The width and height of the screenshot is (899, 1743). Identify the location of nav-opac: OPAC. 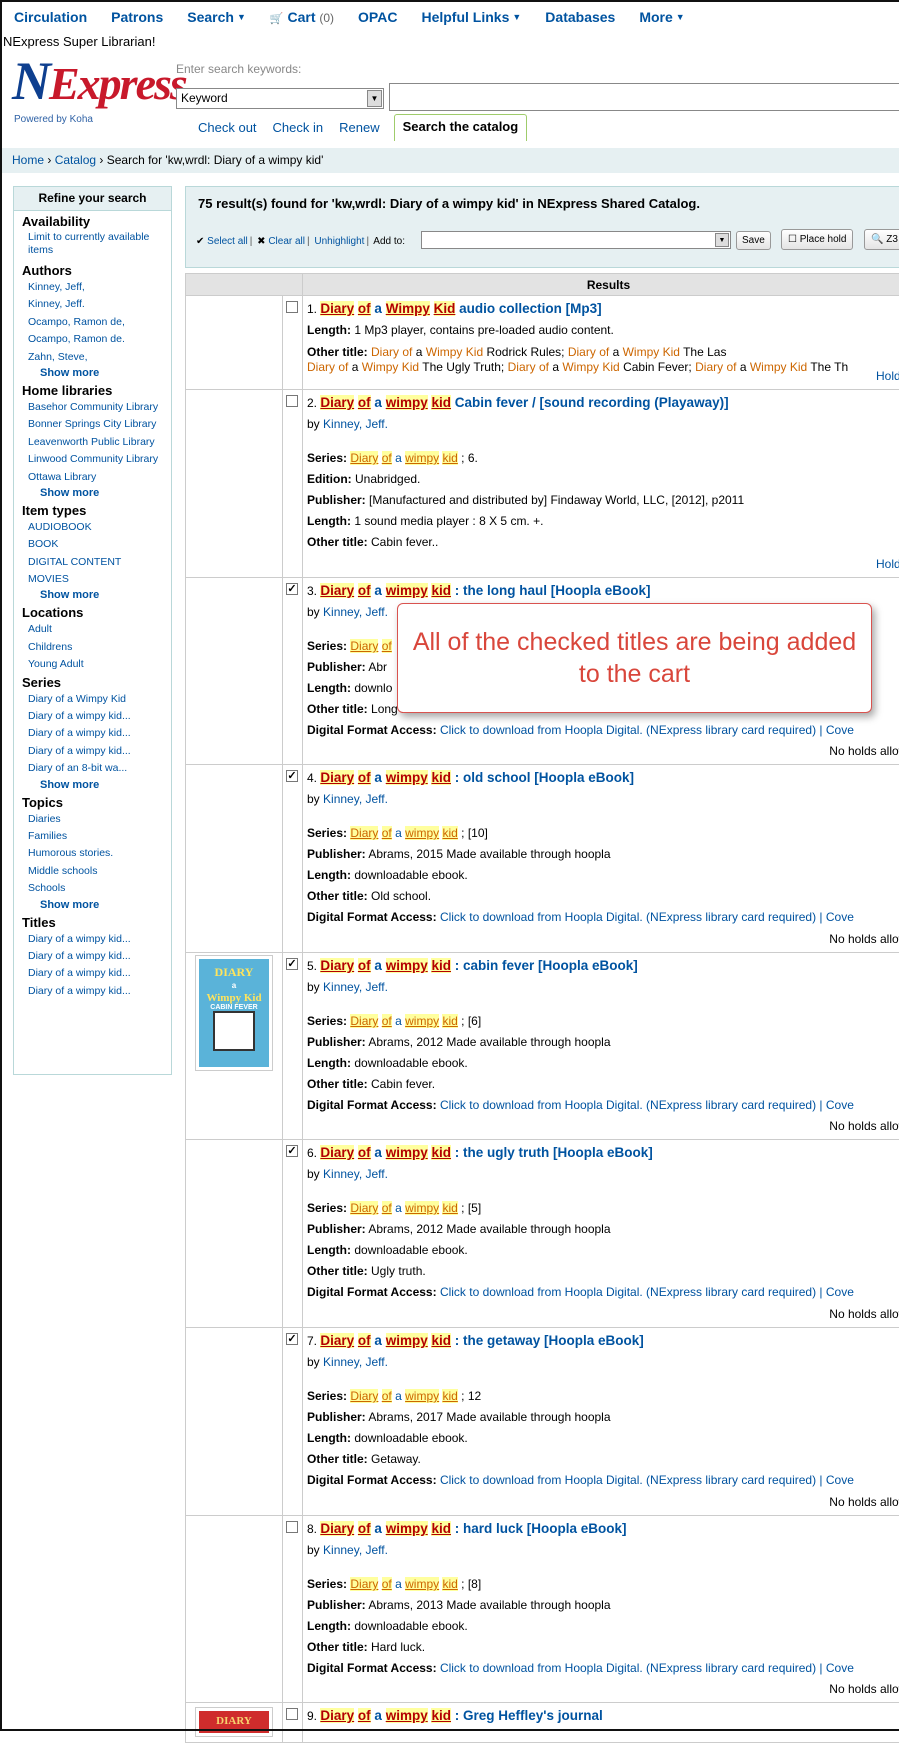
(375, 12).